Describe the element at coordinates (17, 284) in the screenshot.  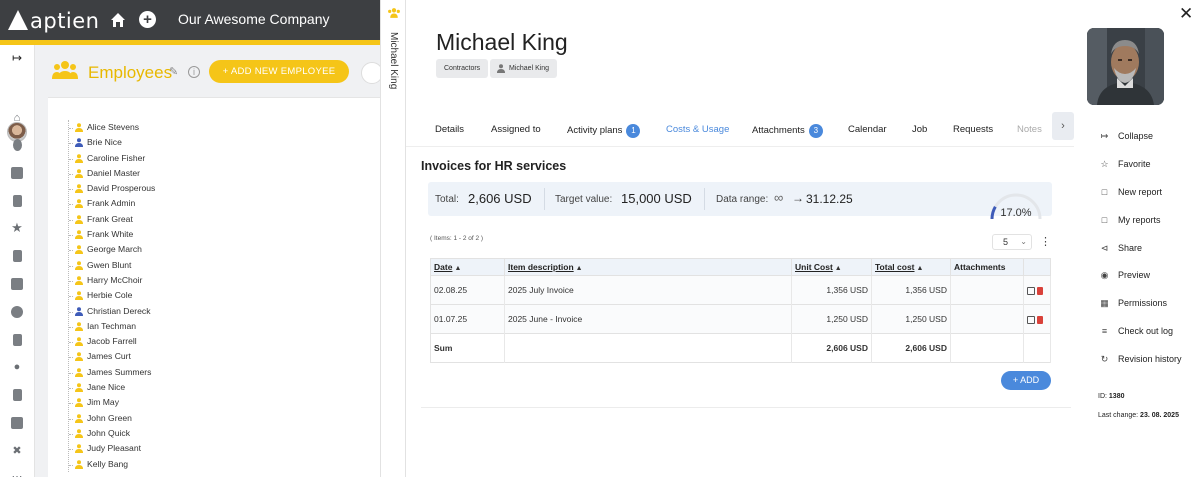
I see `forklift-icon` at that location.